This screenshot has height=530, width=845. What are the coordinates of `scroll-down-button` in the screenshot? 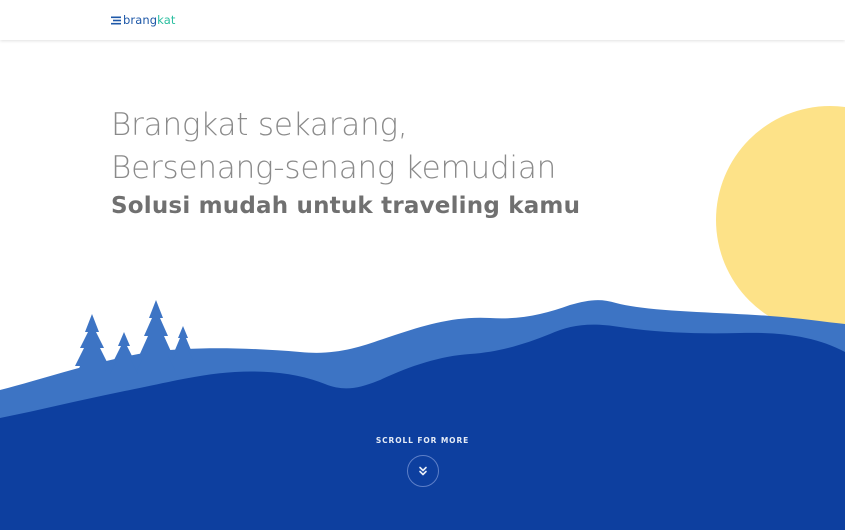 It's located at (422, 471).